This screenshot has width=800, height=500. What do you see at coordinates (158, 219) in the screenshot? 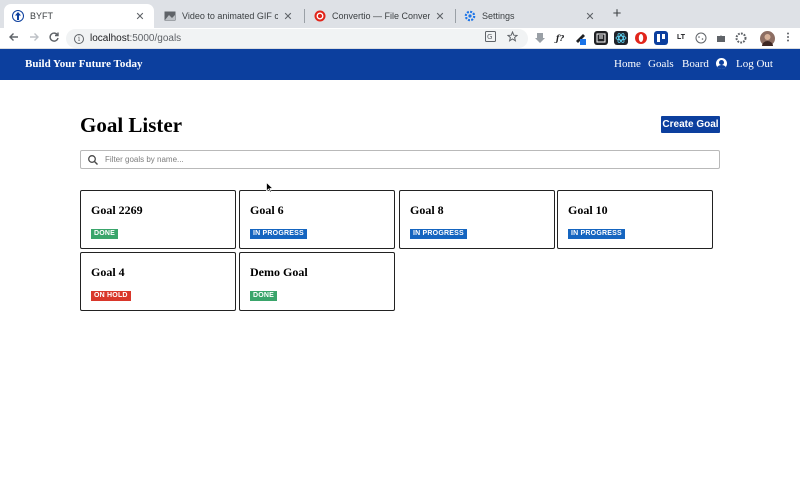
I see `goal-card: Goal 2269 DONE` at bounding box center [158, 219].